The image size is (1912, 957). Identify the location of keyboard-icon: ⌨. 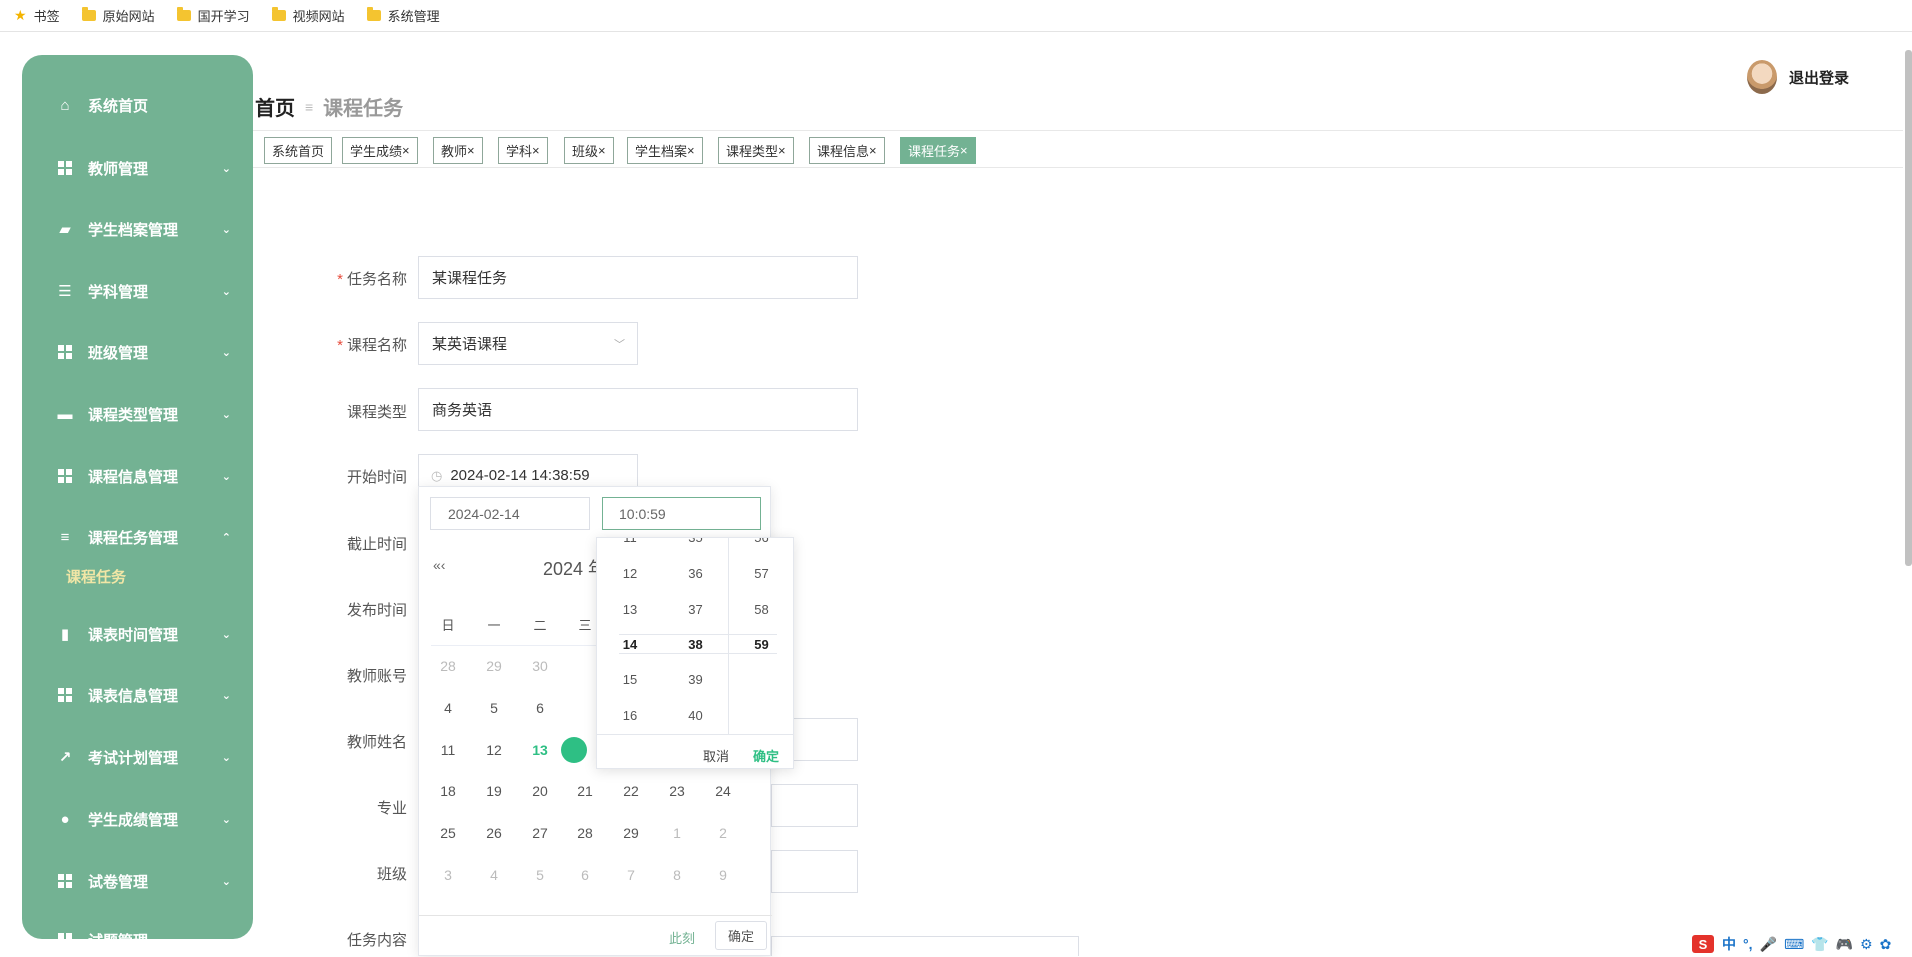
(1794, 944).